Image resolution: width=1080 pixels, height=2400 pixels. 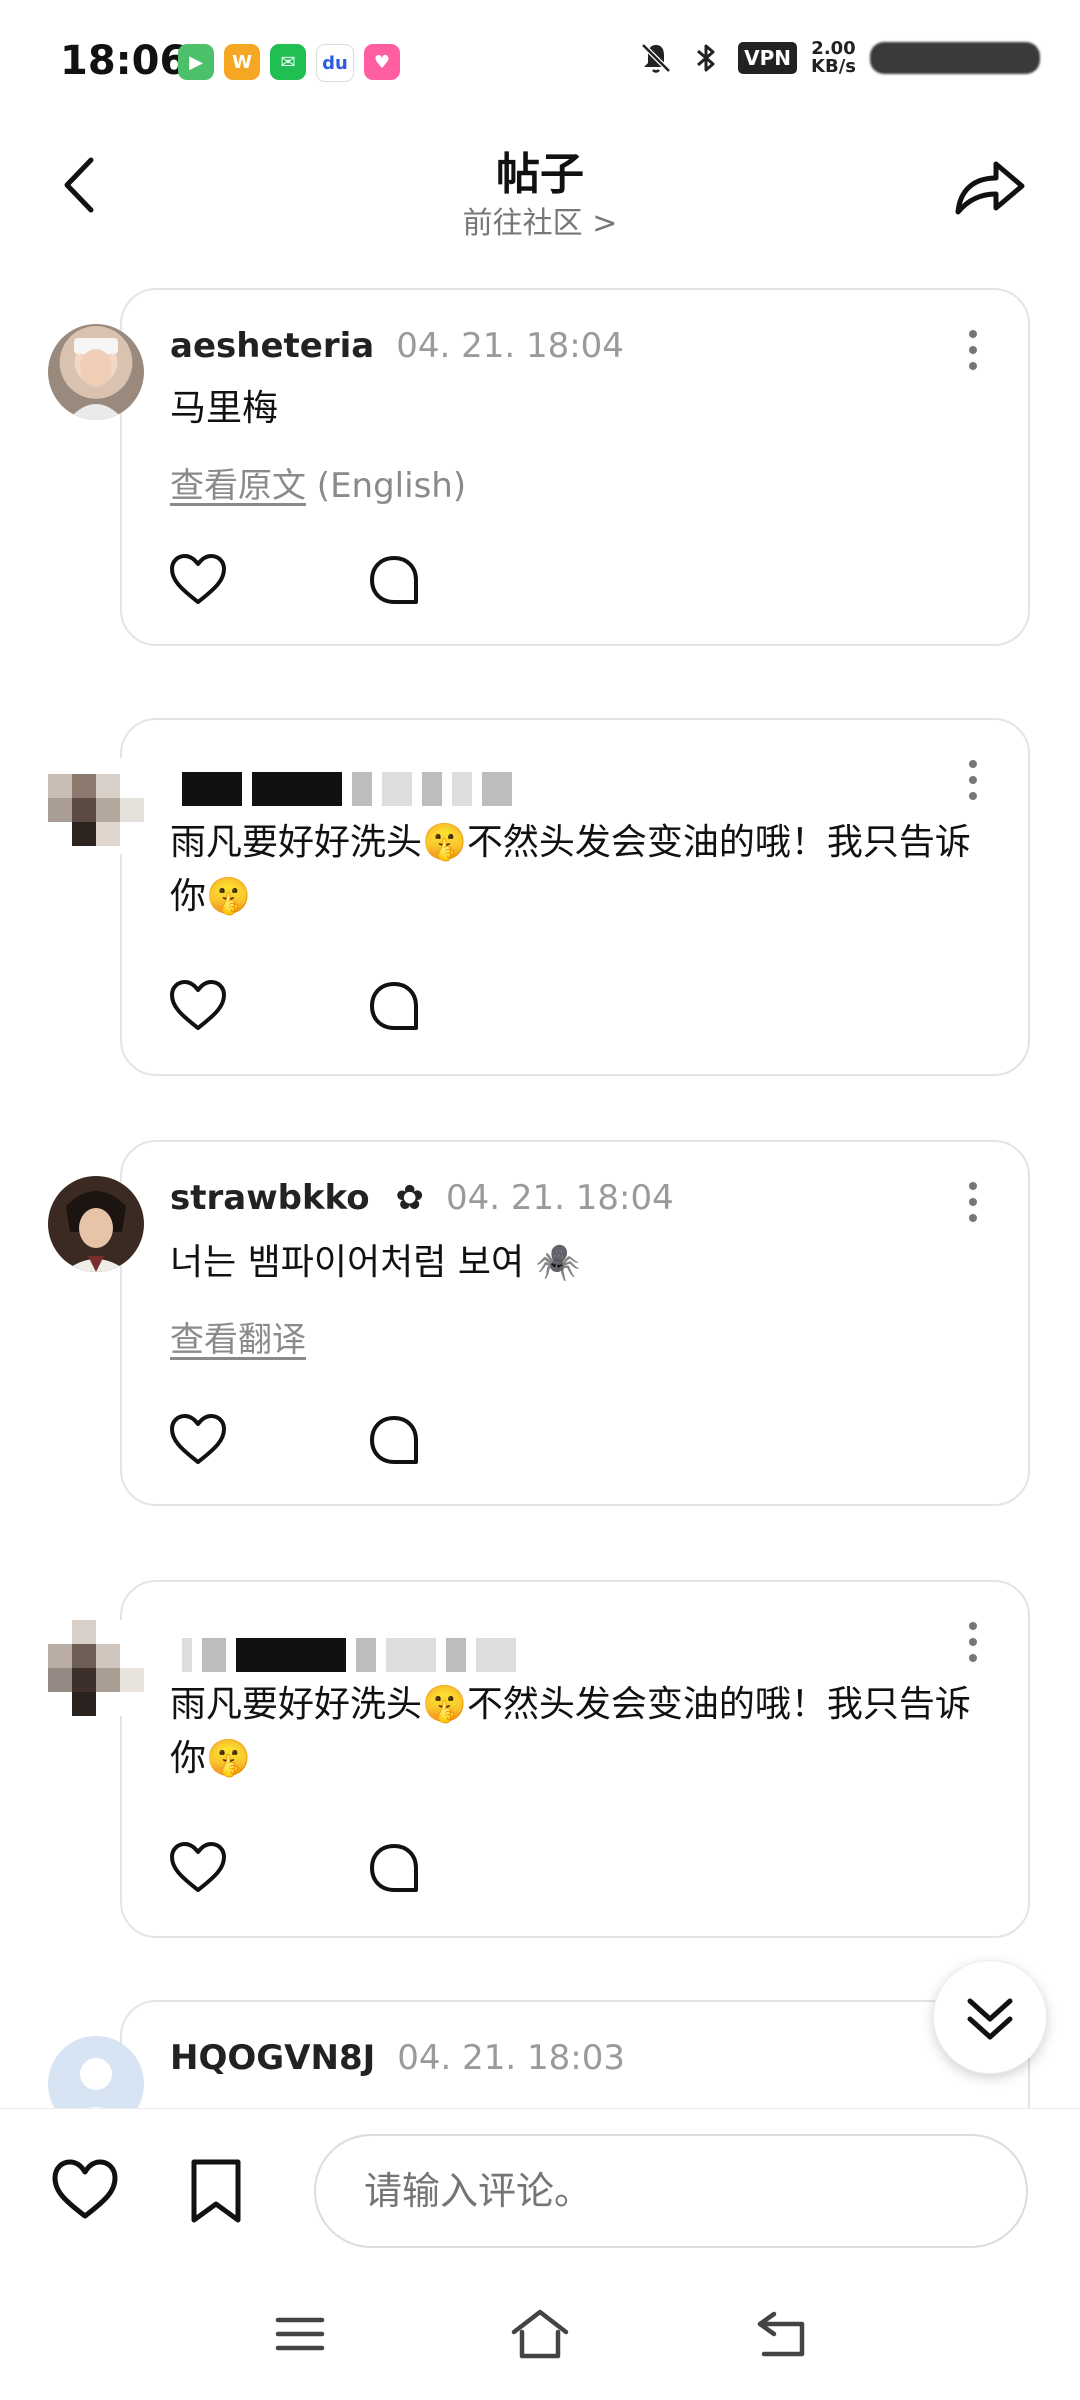 I want to click on translate-toggle: 查看翻译, so click(x=238, y=1336).